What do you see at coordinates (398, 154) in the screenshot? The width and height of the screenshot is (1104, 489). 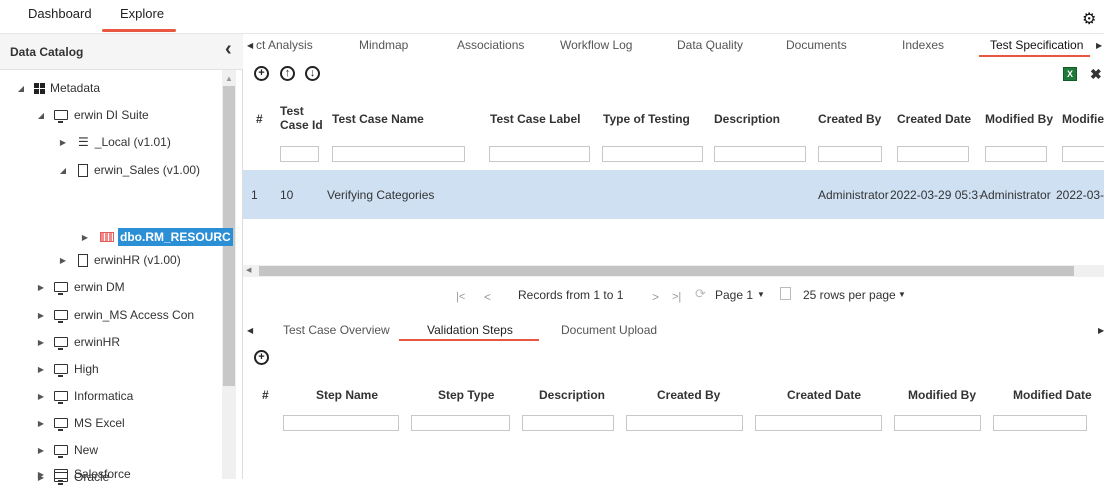 I see `filter-test-case-name` at bounding box center [398, 154].